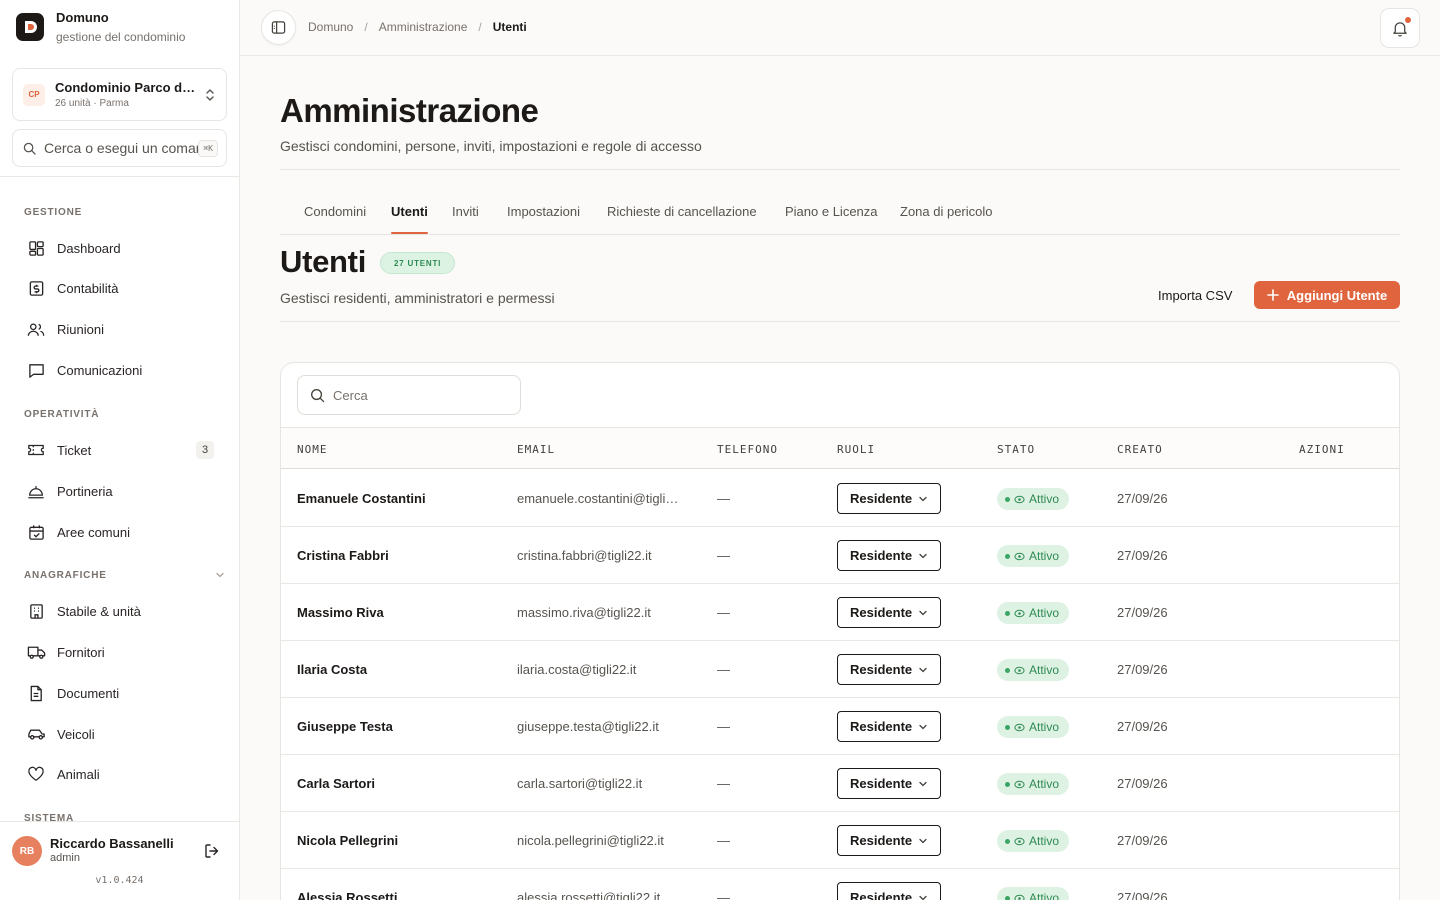  What do you see at coordinates (409, 395) in the screenshot?
I see `table-search-input: Cerca` at bounding box center [409, 395].